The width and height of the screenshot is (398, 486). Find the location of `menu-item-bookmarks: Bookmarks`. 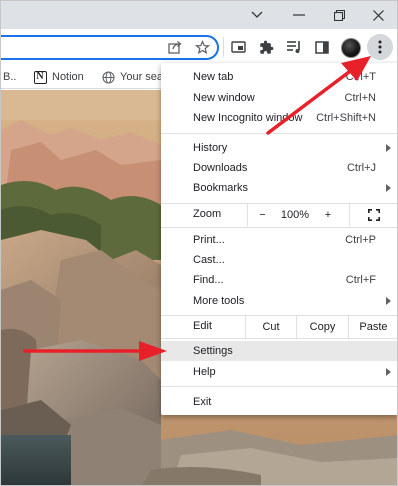

menu-item-bookmarks: Bookmarks is located at coordinates (279, 188).